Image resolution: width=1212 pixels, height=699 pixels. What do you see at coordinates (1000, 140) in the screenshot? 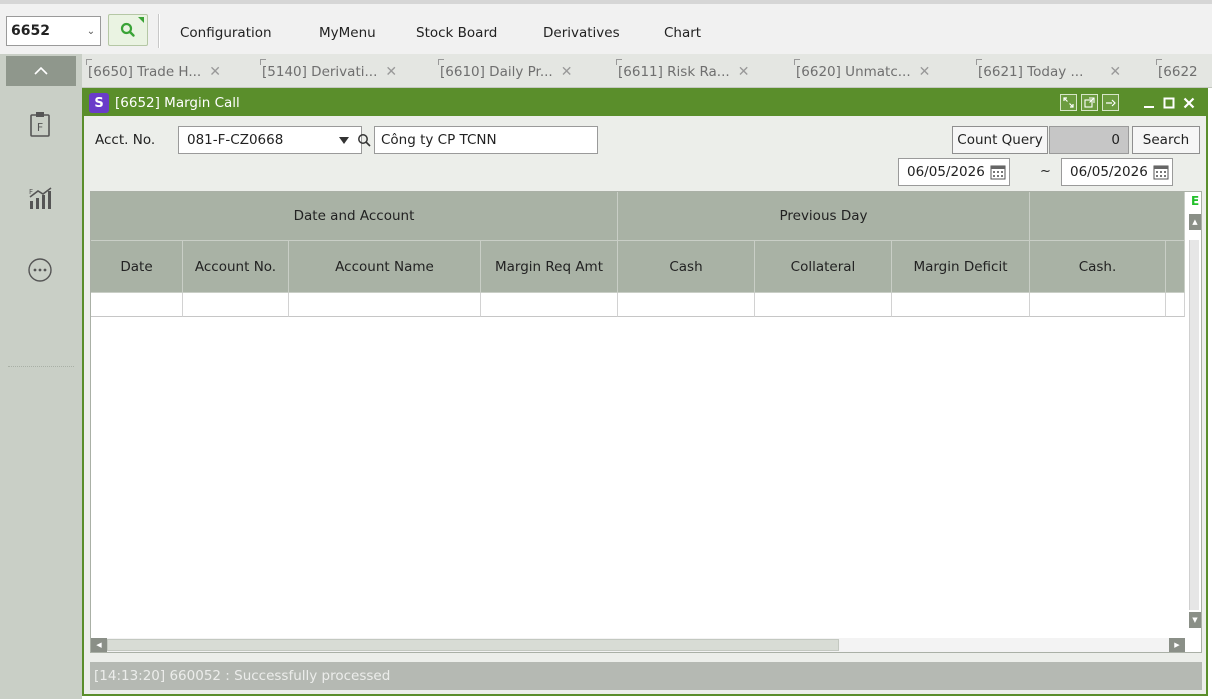
I see `count-query-button: Count Query` at bounding box center [1000, 140].